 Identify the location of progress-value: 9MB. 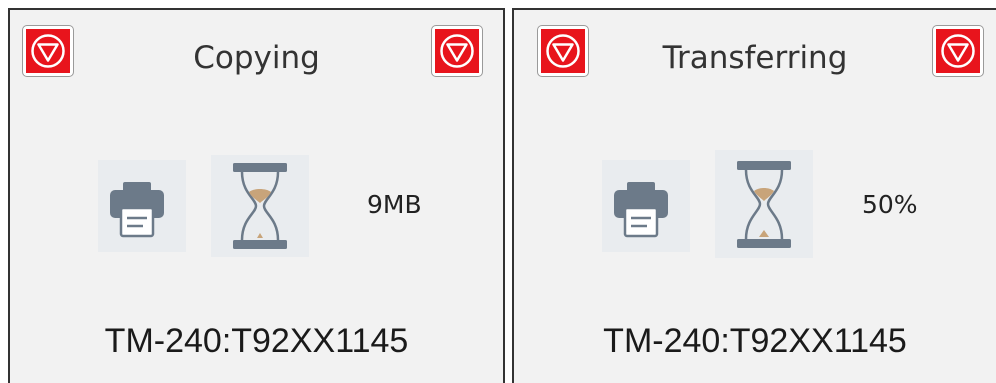
(394, 204).